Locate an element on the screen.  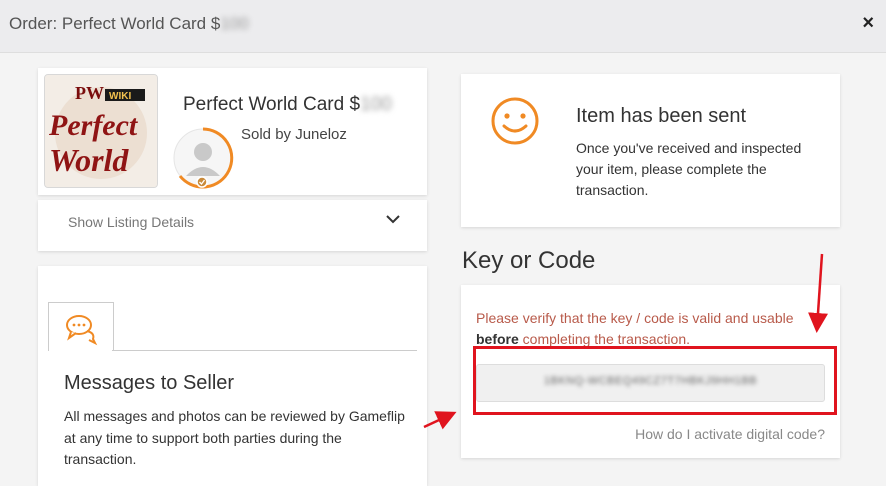
product-thumbnail: PW WIKI Perfect World is located at coordinates (101, 131).